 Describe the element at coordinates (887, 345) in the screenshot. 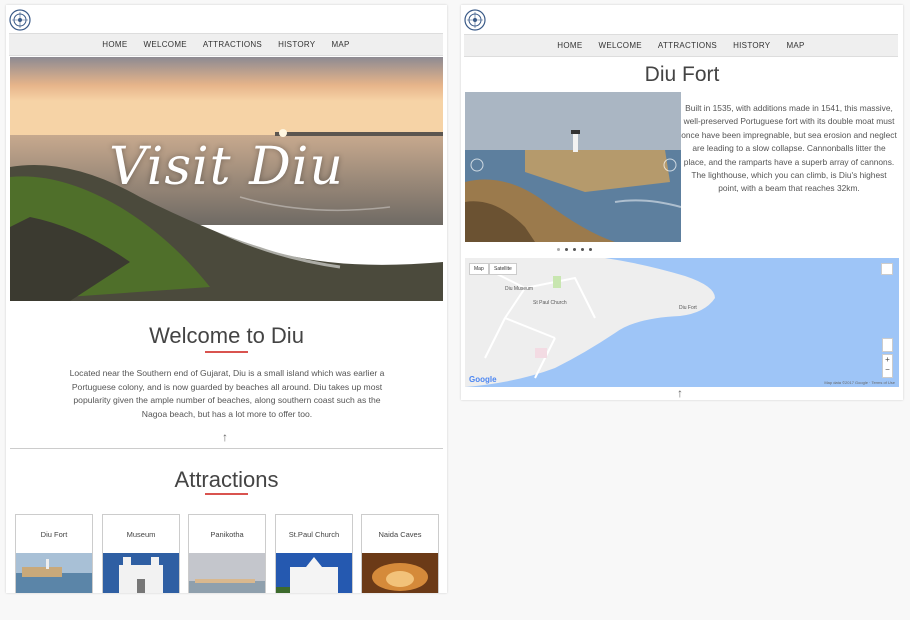

I see `street-view-pegman-icon` at that location.